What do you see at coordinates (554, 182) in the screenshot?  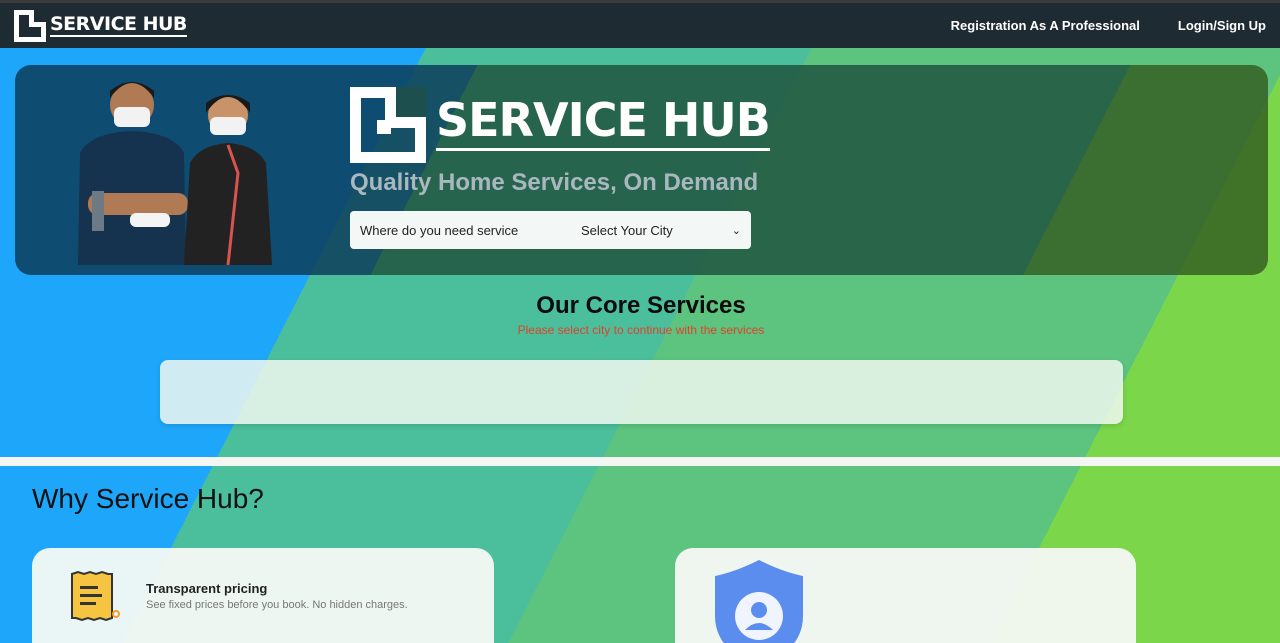 I see `hero-tagline: Quality Home Services, On Demand` at bounding box center [554, 182].